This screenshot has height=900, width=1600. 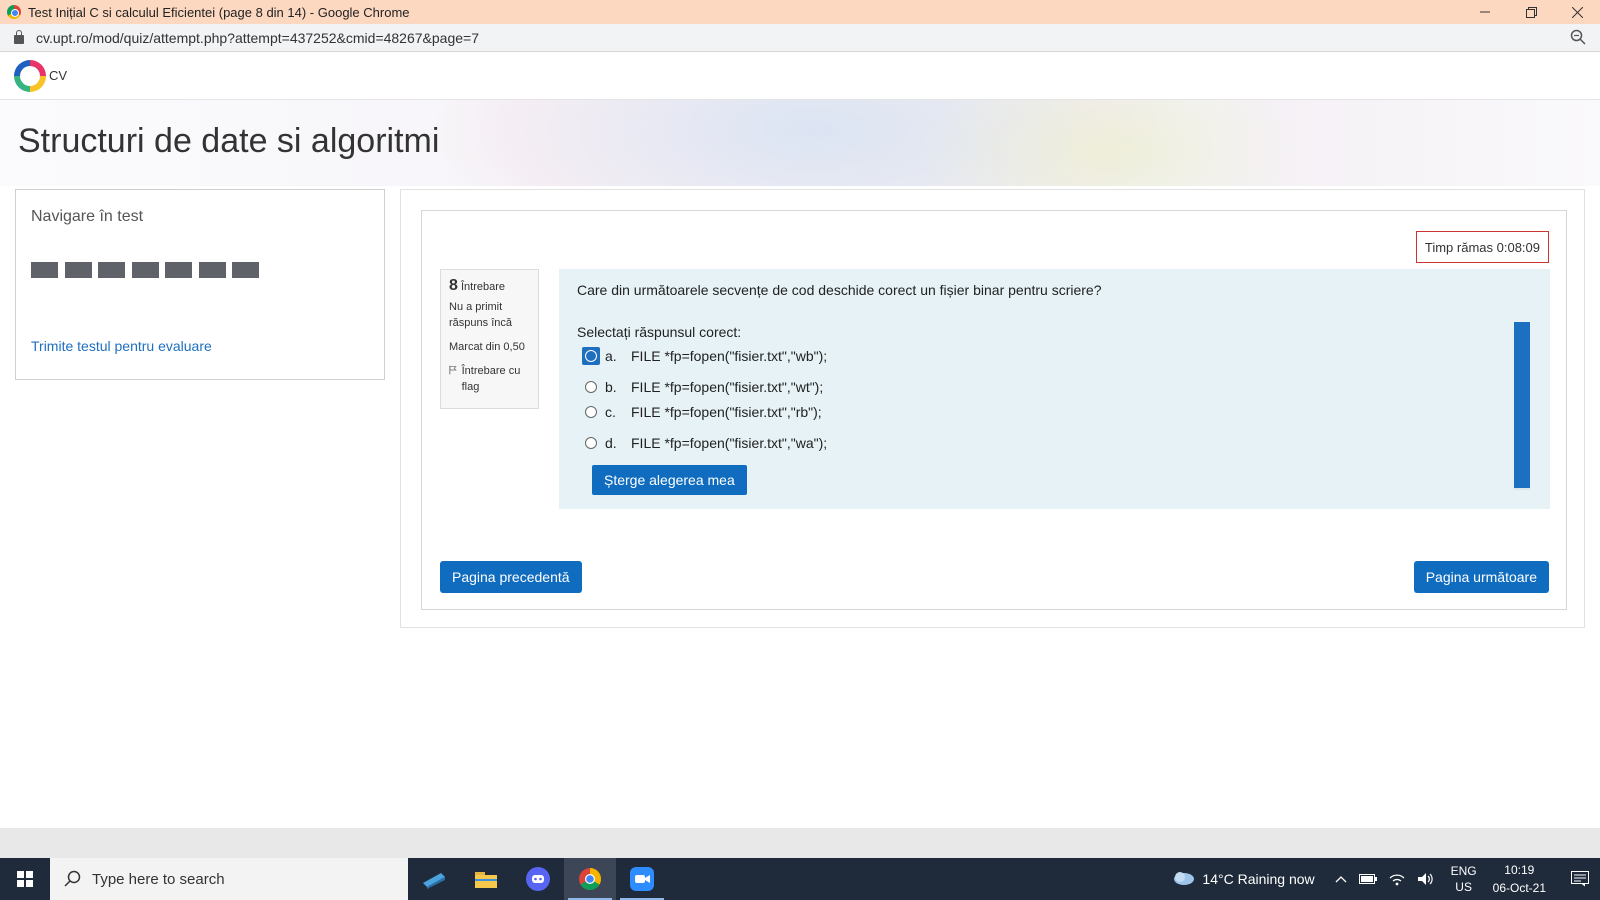 I want to click on question-scrollbar, so click(x=1522, y=406).